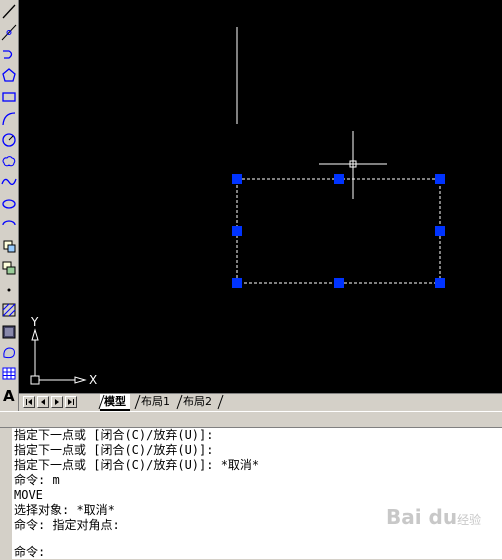  Describe the element at coordinates (64, 510) in the screenshot. I see `command-history-line: 选择对象: *取消*` at that location.